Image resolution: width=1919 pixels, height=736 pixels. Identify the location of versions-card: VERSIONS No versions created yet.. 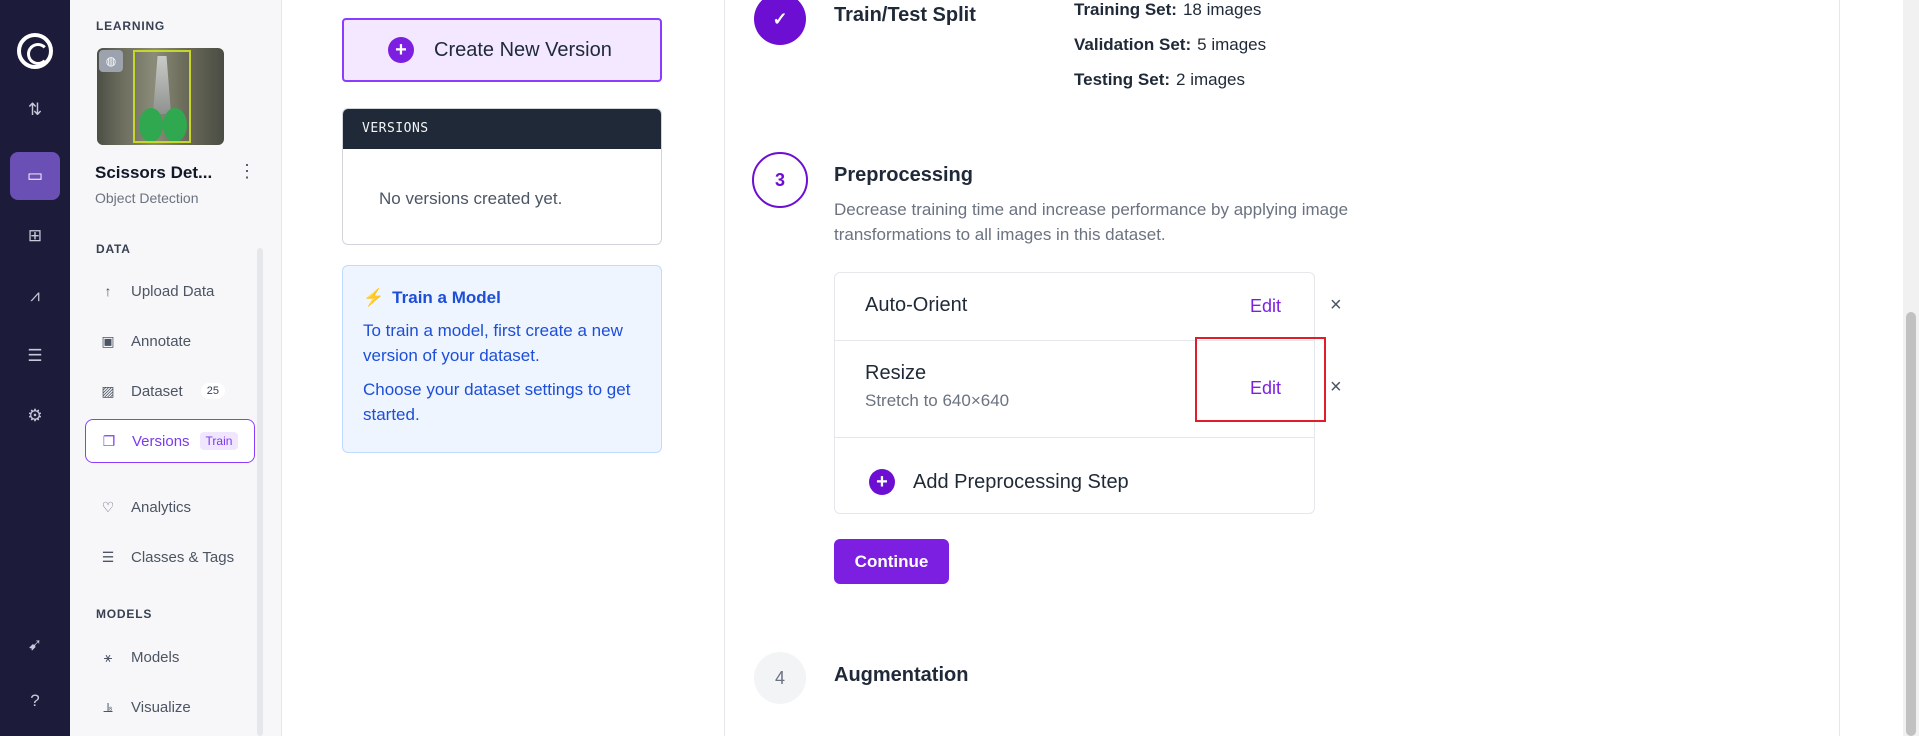
(502, 176).